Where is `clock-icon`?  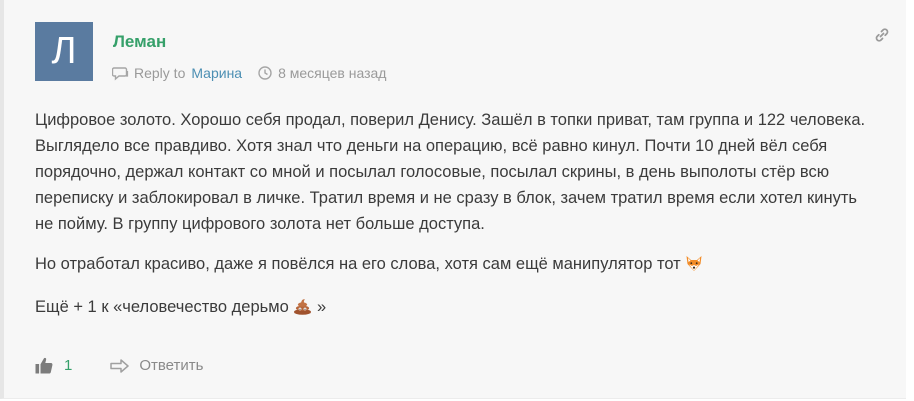 clock-icon is located at coordinates (265, 73).